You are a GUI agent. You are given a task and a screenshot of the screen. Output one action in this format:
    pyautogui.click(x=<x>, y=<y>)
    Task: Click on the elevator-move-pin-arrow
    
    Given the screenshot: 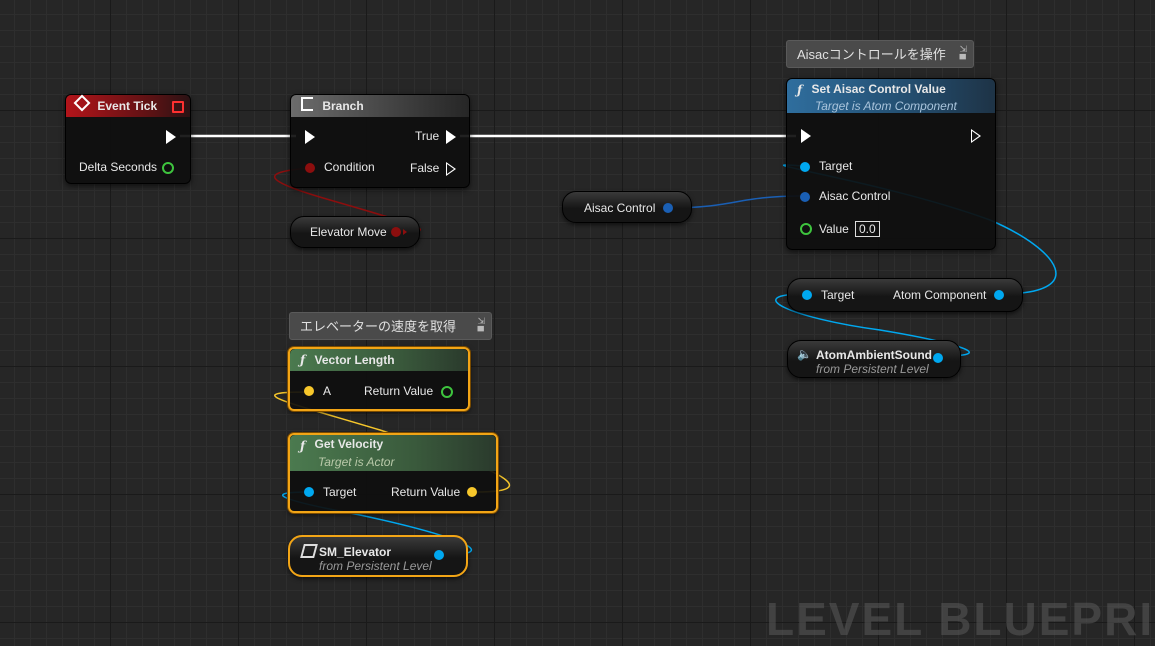 What is the action you would take?
    pyautogui.click(x=405, y=232)
    